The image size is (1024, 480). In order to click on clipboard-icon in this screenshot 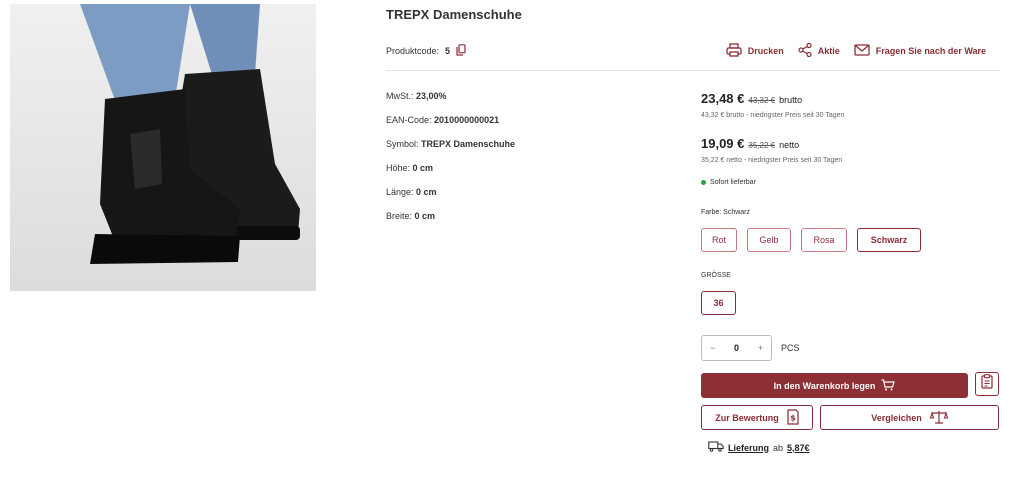, I will do `click(987, 384)`.